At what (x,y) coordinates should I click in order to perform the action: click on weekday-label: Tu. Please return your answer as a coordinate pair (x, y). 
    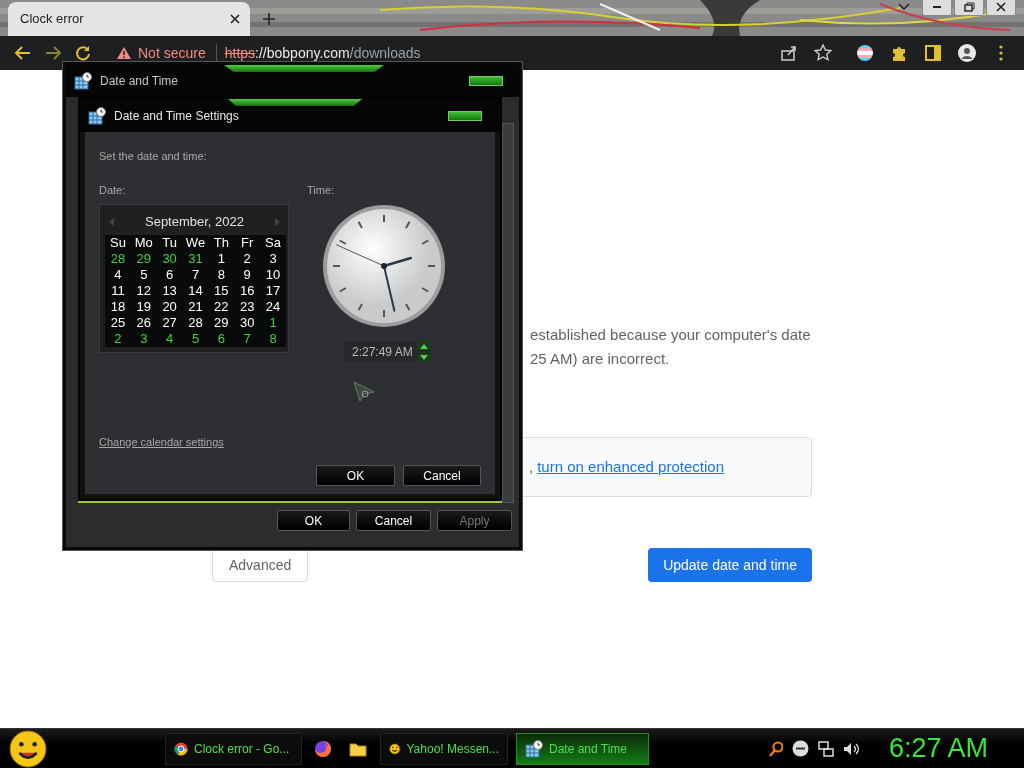
    Looking at the image, I should click on (169, 243).